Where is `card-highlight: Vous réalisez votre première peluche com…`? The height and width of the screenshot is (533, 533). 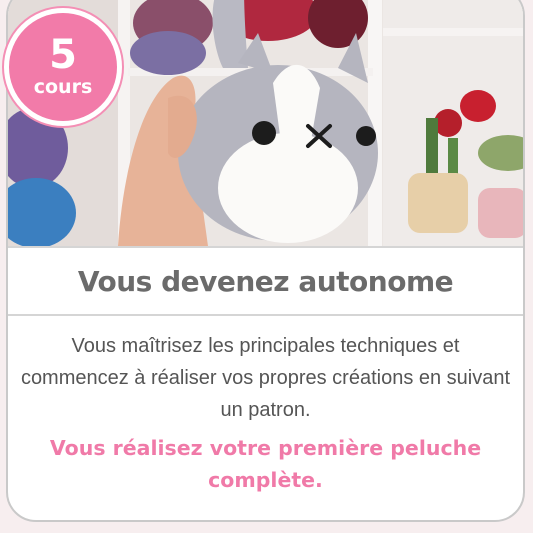
card-highlight: Vous réalisez votre première peluche com… is located at coordinates (265, 464).